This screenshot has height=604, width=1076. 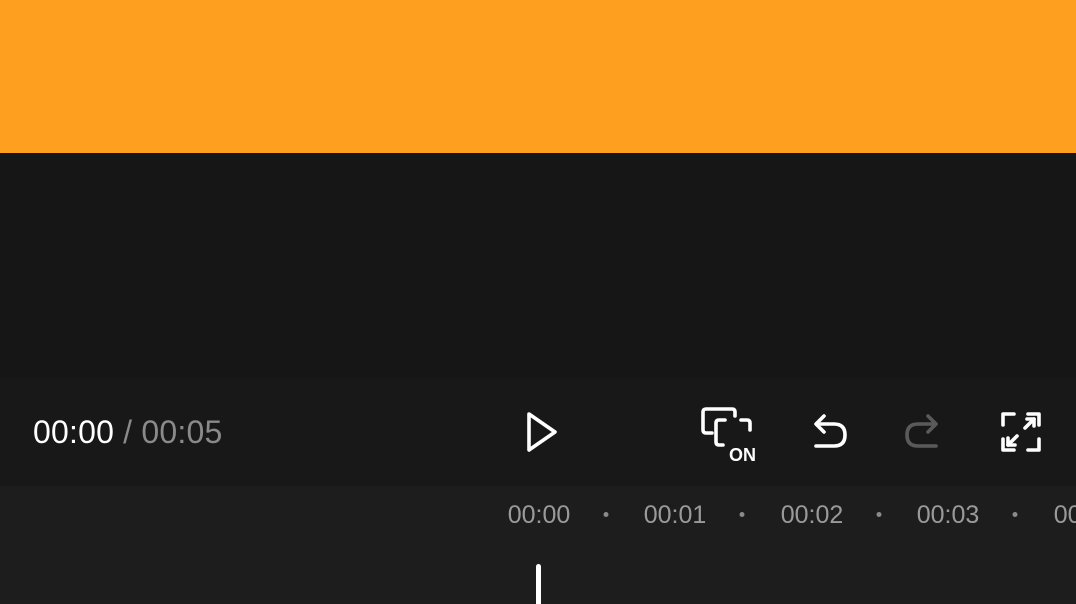 What do you see at coordinates (812, 515) in the screenshot?
I see `ruler-label: 00:02` at bounding box center [812, 515].